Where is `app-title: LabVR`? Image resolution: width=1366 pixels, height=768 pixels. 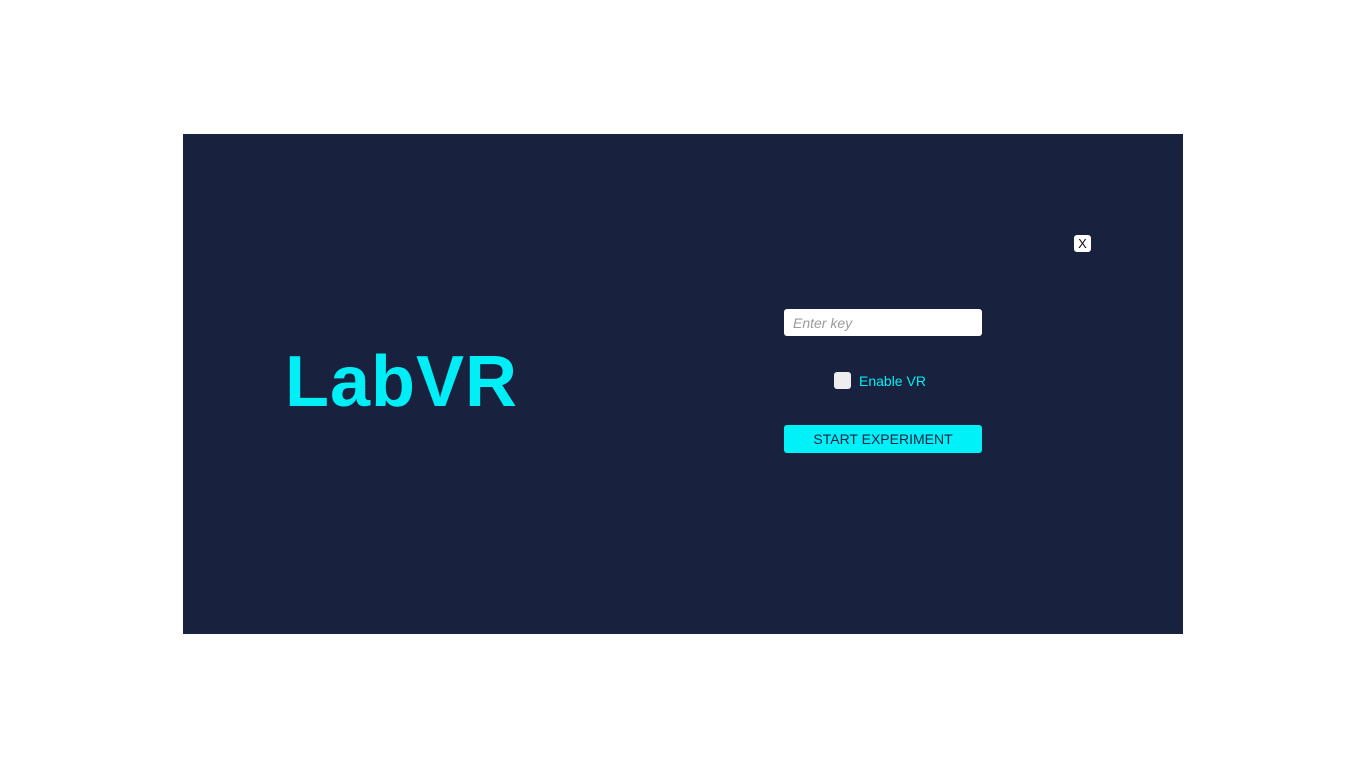 app-title: LabVR is located at coordinates (402, 382).